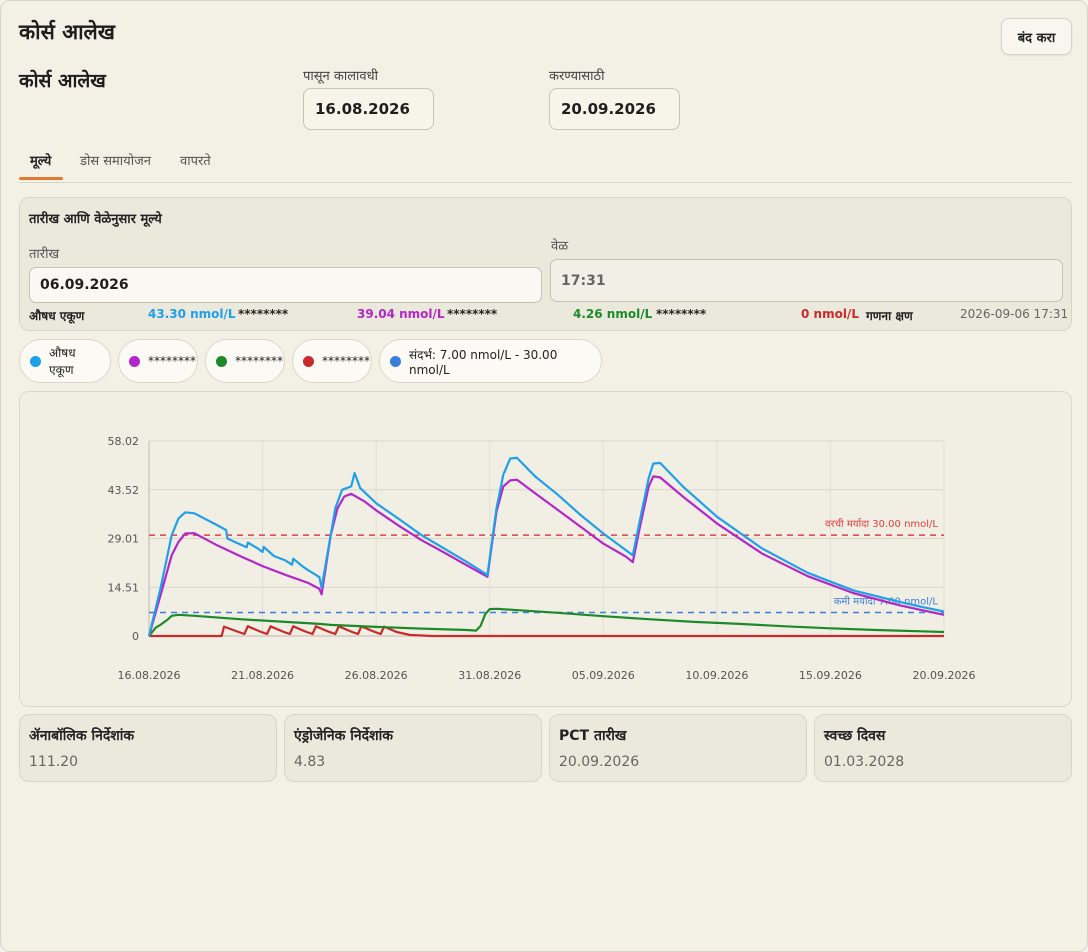 The height and width of the screenshot is (952, 1088). Describe the element at coordinates (124, 539) in the screenshot. I see `y-tick-label: 29.01` at that location.